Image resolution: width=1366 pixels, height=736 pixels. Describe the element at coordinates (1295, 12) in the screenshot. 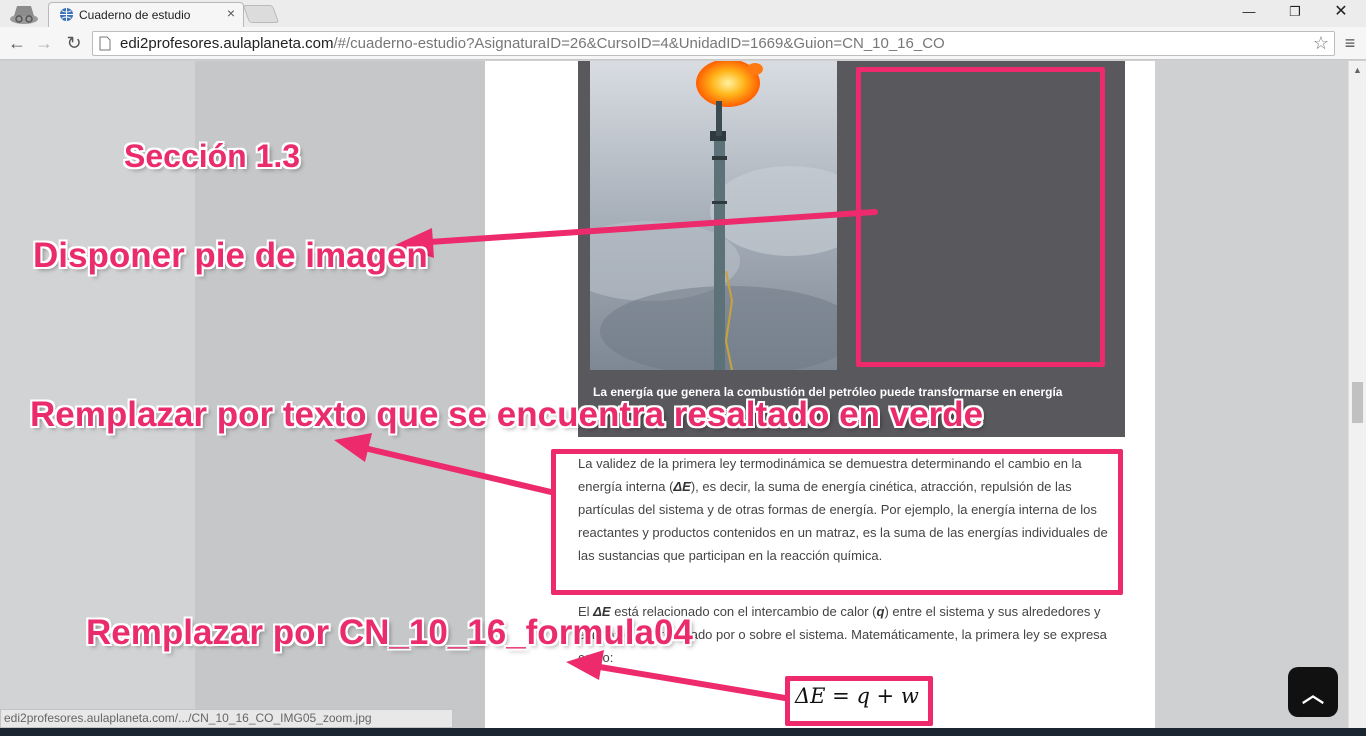

I see `maximize-button: ❐` at that location.